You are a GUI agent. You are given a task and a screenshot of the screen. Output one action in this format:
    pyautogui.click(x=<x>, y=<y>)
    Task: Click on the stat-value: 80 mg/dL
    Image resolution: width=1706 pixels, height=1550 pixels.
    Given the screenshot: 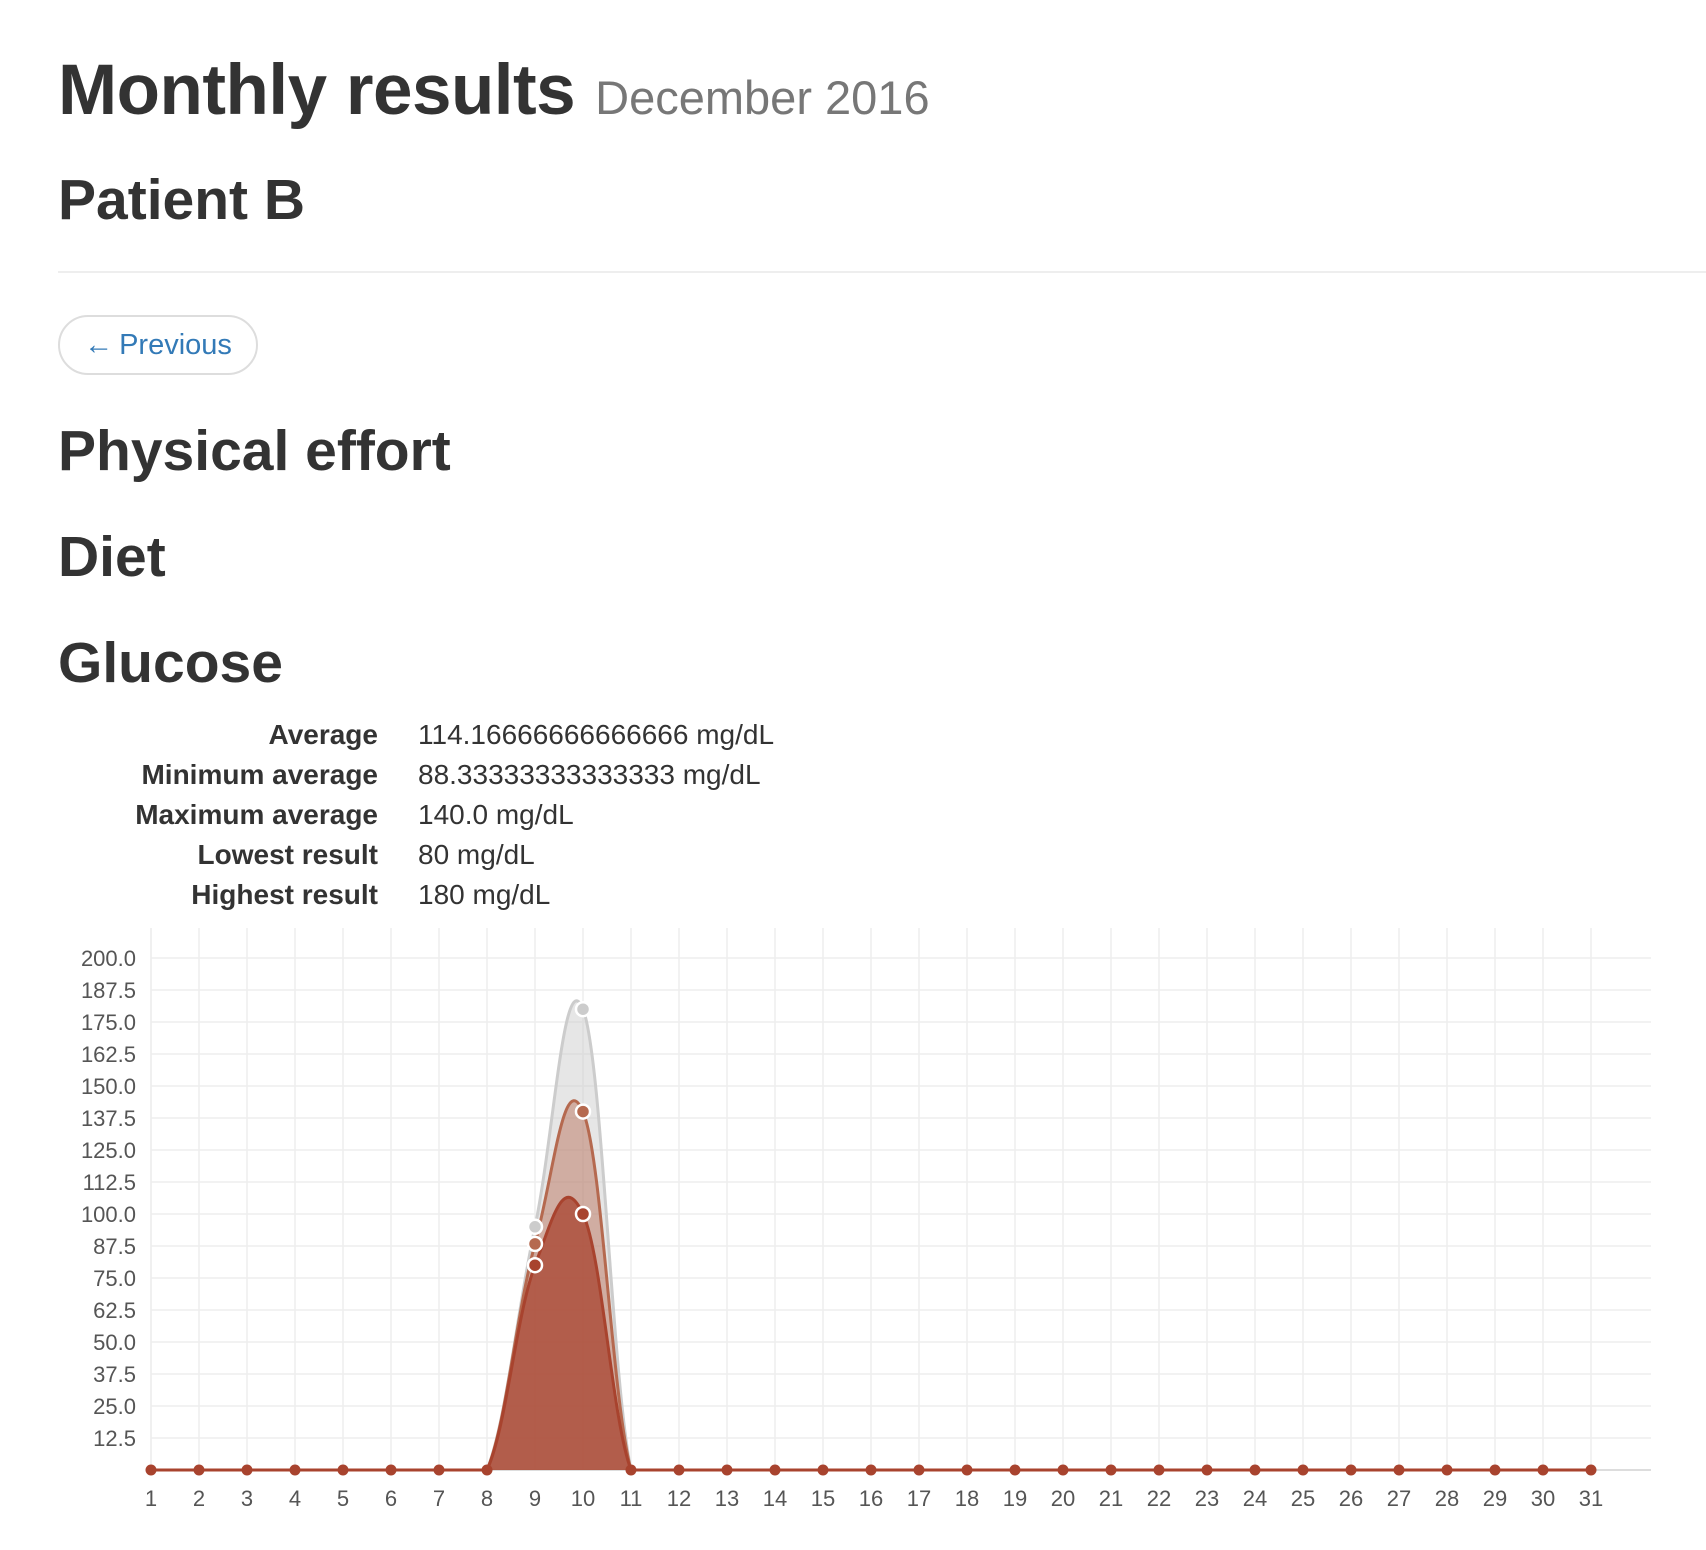 What is the action you would take?
    pyautogui.click(x=476, y=854)
    